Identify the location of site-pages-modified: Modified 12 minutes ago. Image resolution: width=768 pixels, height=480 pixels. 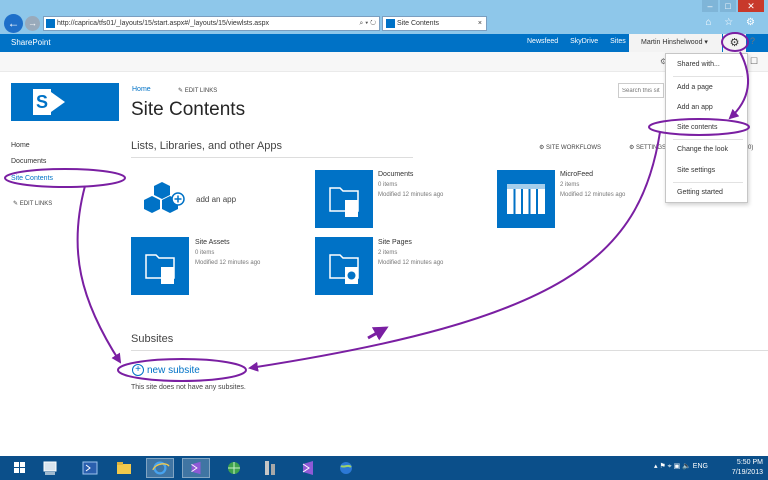
(411, 263).